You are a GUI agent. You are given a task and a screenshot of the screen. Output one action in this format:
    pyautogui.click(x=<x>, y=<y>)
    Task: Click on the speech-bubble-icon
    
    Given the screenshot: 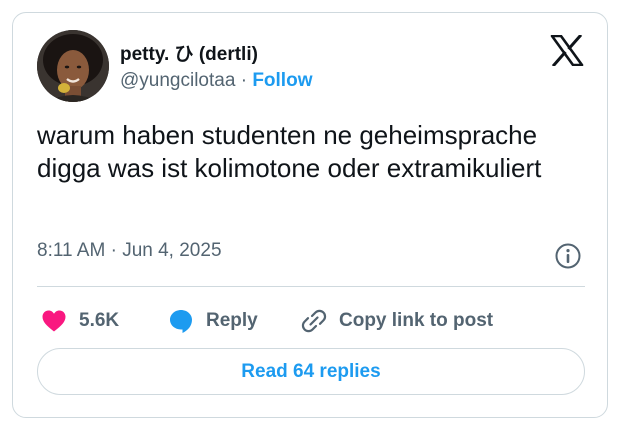 What is the action you would take?
    pyautogui.click(x=181, y=321)
    